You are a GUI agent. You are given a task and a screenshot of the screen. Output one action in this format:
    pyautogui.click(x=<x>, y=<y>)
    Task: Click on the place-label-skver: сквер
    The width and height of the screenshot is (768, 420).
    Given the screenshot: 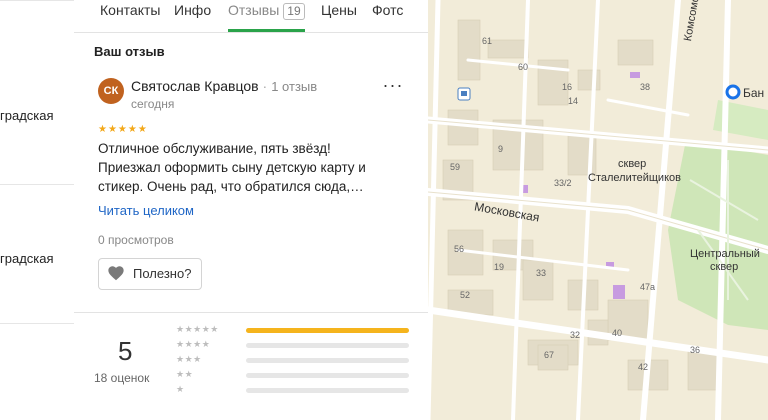 What is the action you would take?
    pyautogui.click(x=632, y=164)
    